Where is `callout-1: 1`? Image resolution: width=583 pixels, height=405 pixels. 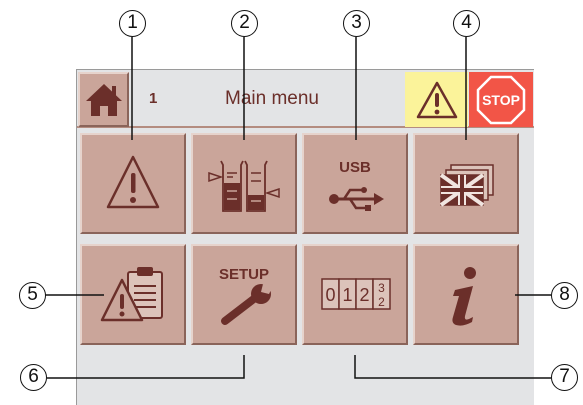 callout-1: 1 is located at coordinates (132, 23).